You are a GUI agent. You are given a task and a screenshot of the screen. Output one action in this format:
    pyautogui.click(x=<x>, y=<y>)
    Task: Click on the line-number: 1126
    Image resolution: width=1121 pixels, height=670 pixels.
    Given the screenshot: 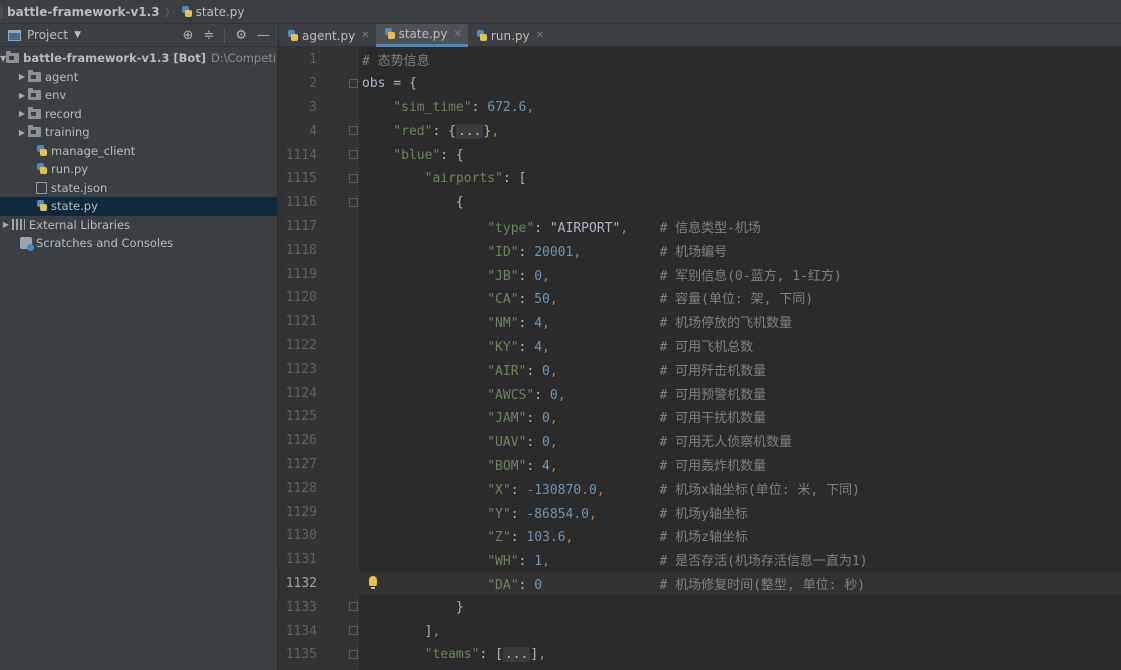 What is the action you would take?
    pyautogui.click(x=301, y=441)
    